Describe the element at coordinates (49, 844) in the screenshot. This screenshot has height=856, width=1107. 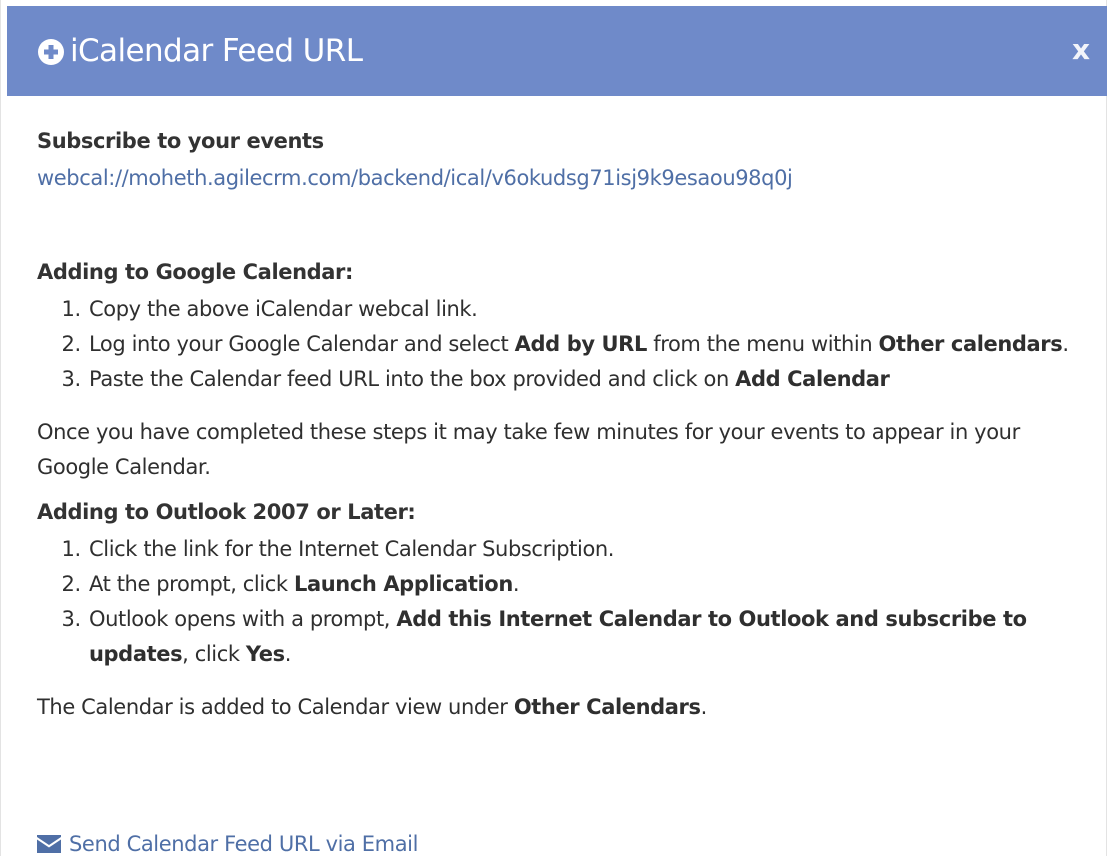
I see `envelope-icon` at that location.